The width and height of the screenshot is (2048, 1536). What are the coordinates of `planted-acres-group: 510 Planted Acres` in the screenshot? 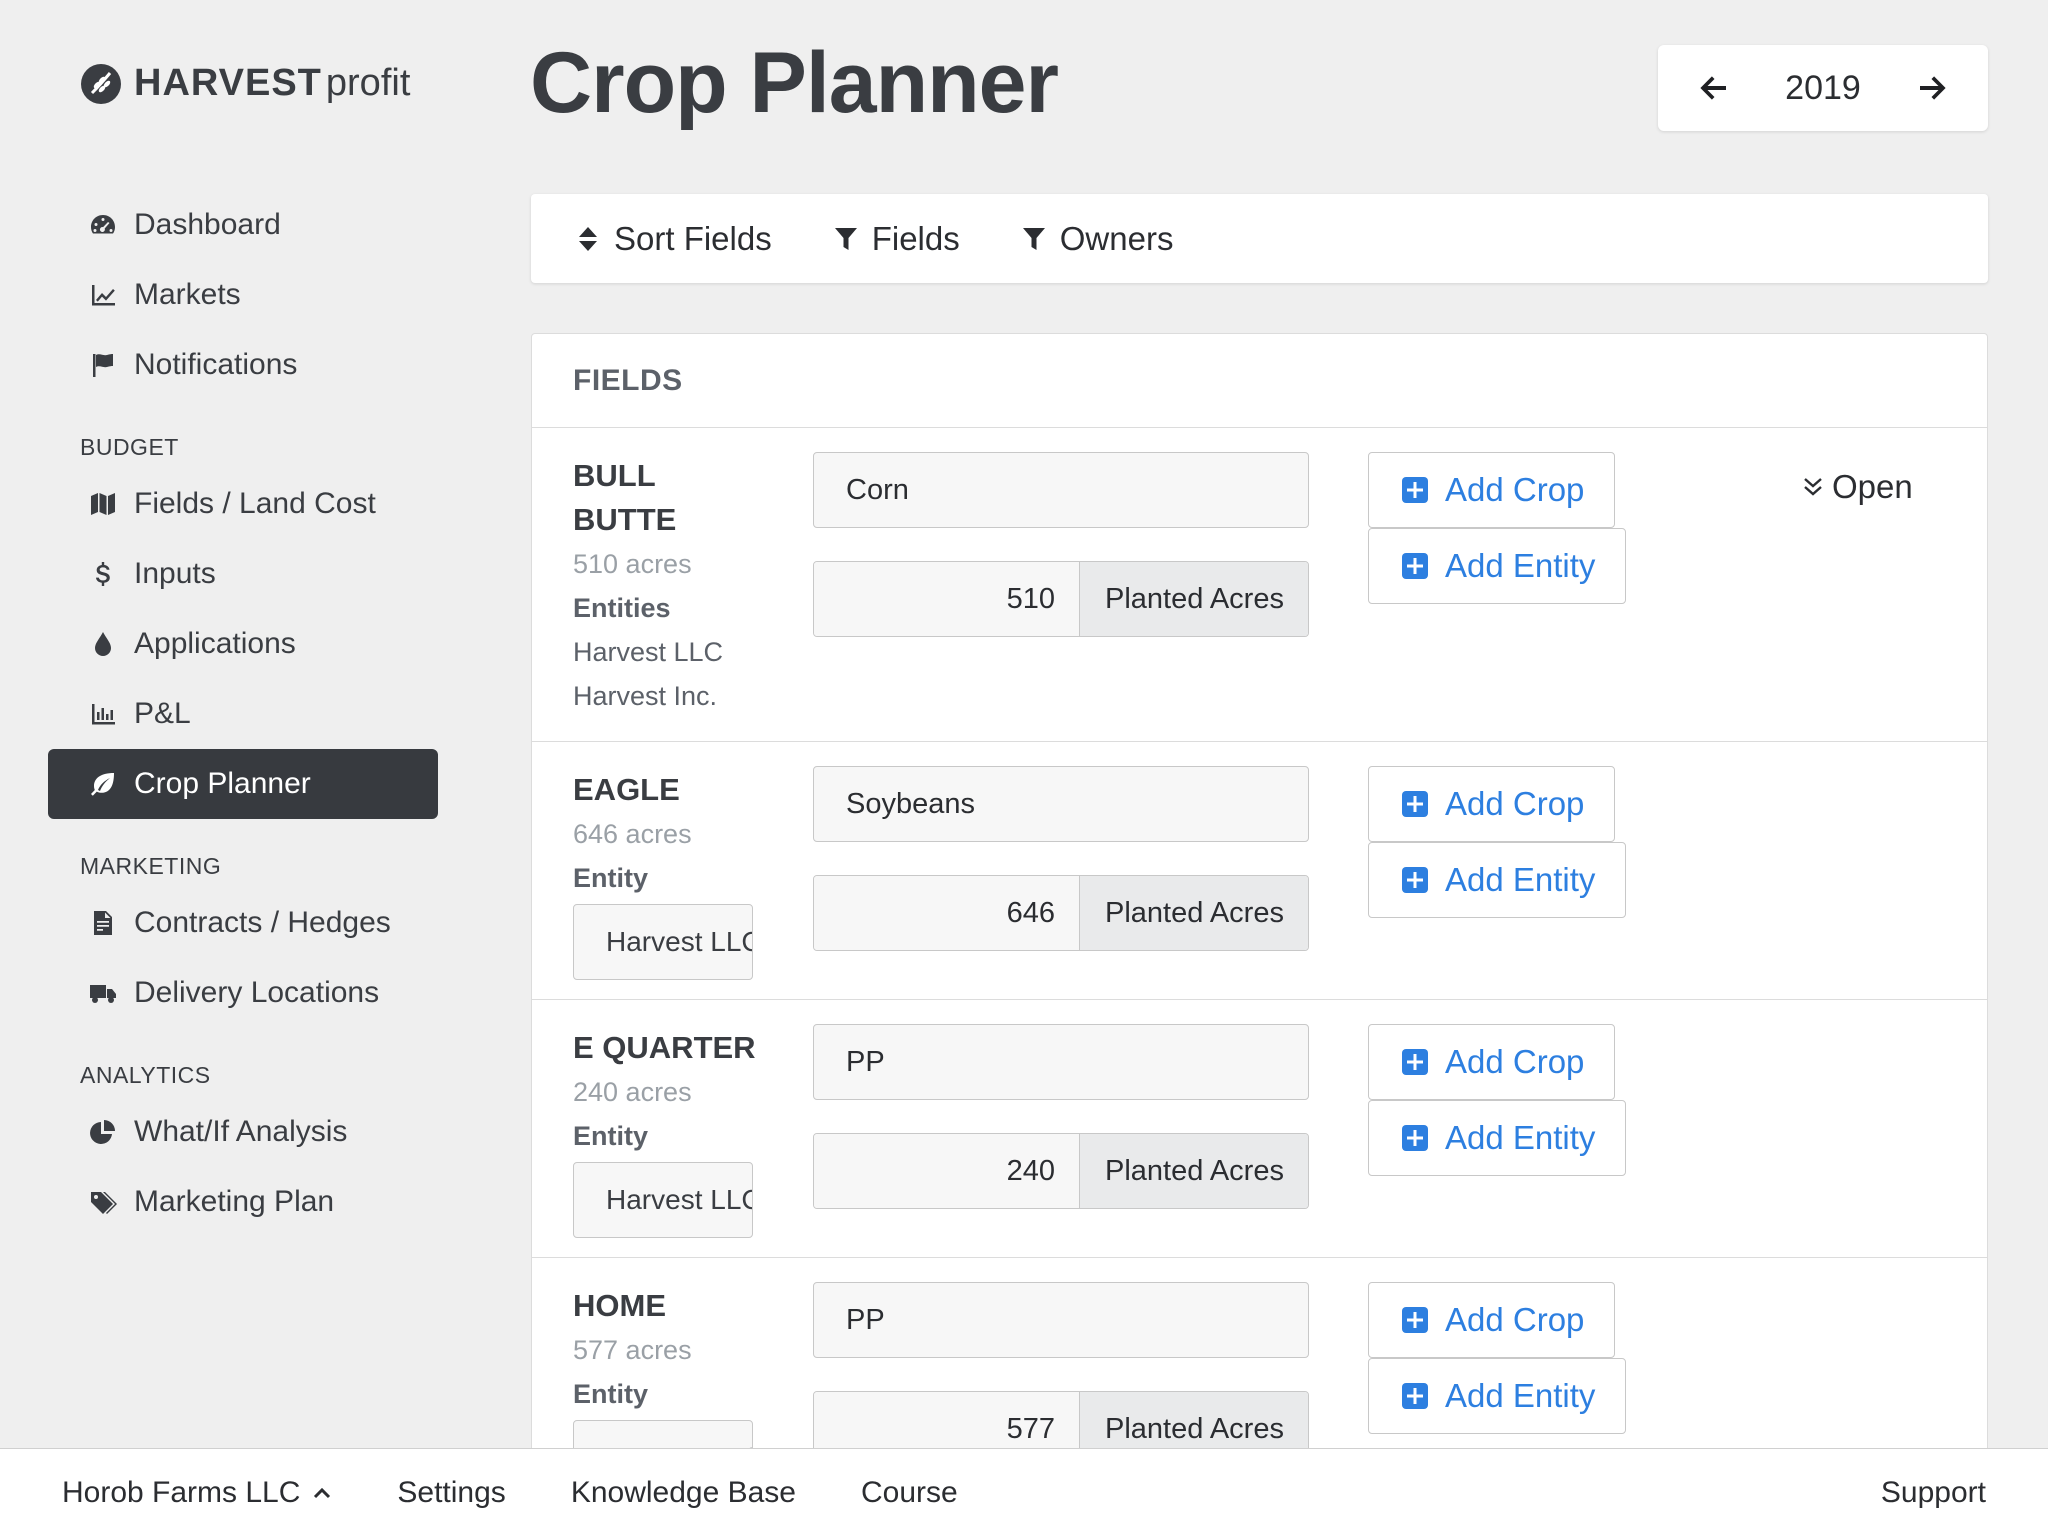 It's located at (1061, 599).